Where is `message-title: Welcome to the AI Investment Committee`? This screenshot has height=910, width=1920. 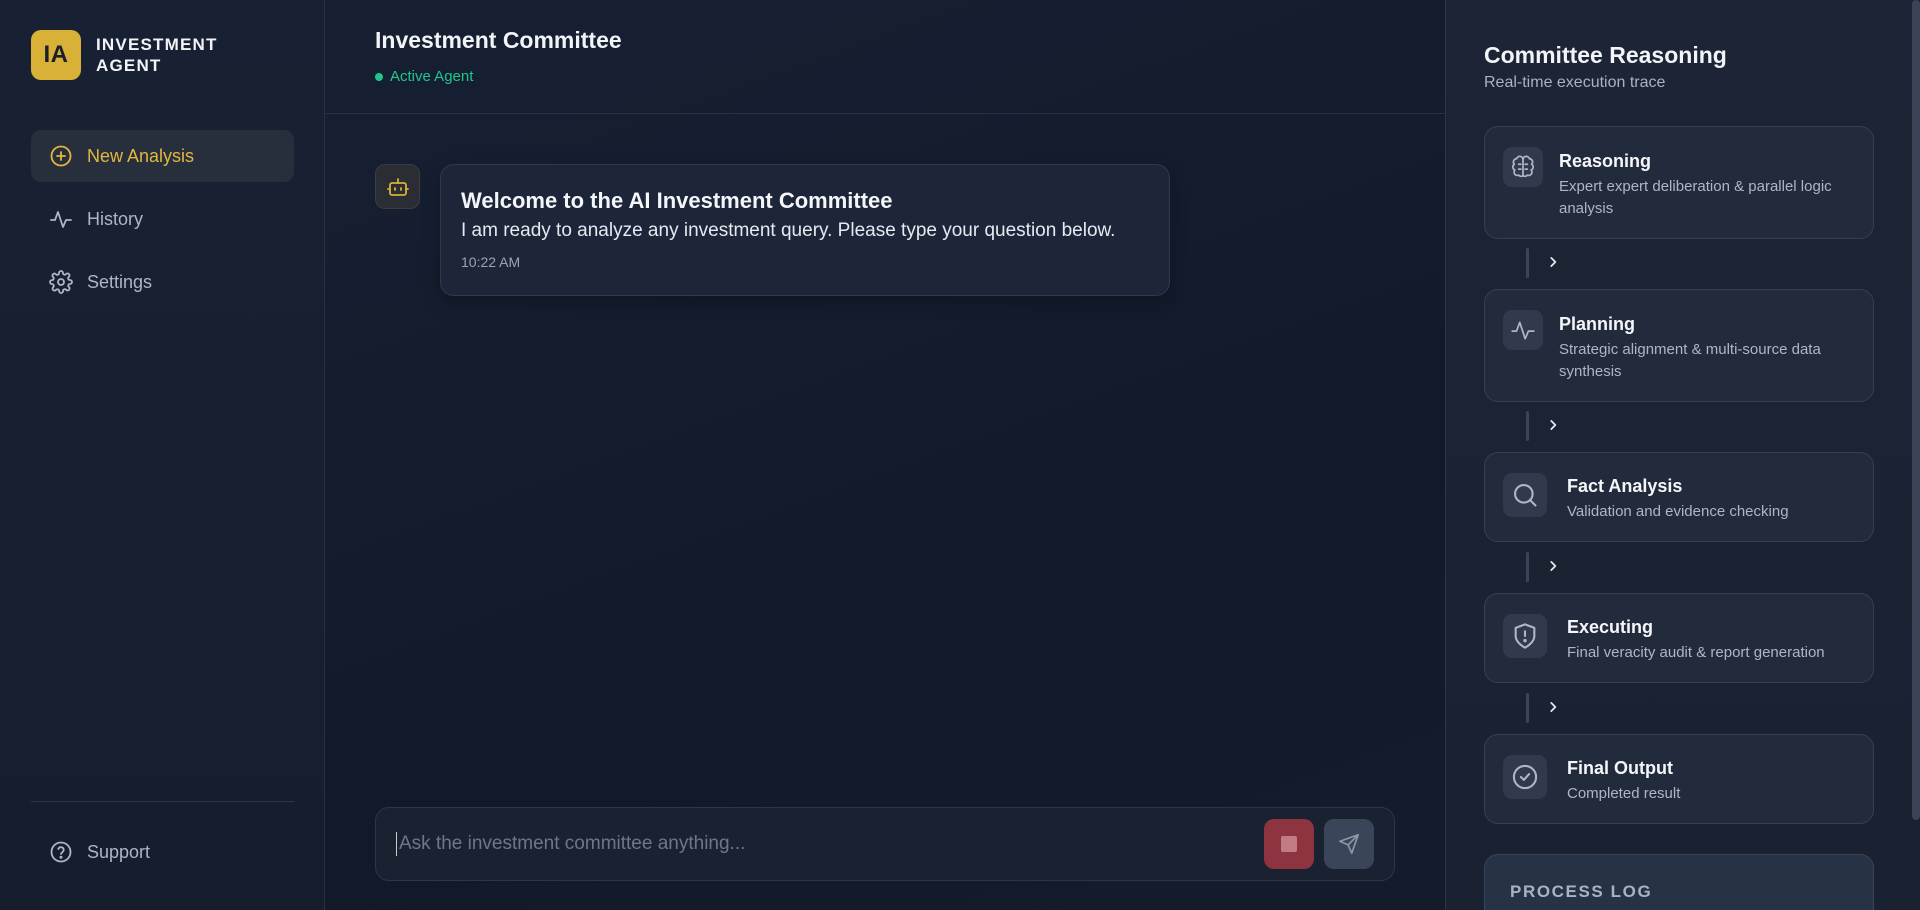 message-title: Welcome to the AI Investment Committee is located at coordinates (677, 200).